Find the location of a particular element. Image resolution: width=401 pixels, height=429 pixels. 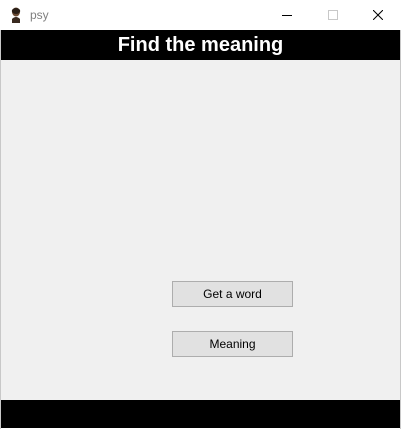

footer-bar is located at coordinates (200, 414).